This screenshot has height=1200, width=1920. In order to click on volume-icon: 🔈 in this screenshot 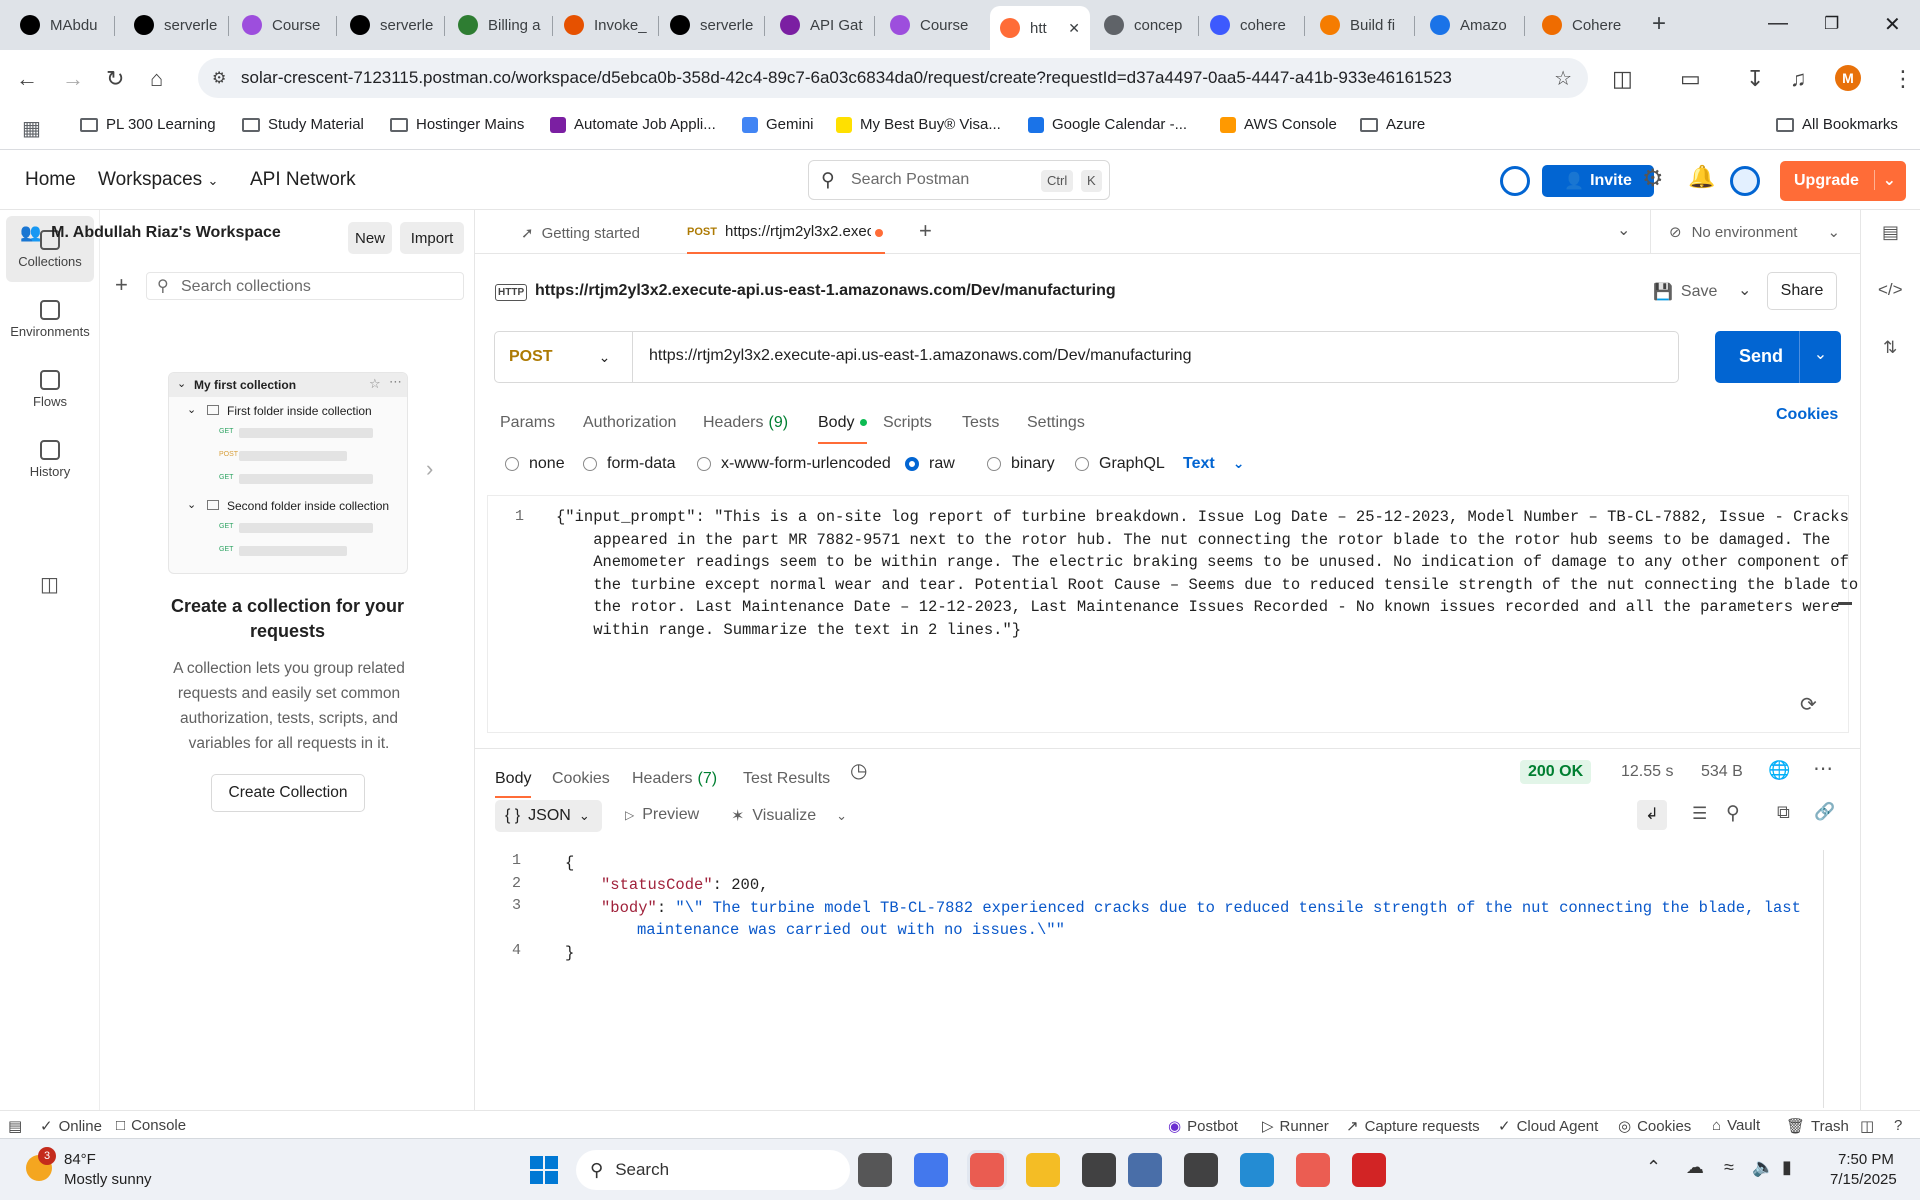, I will do `click(1763, 1167)`.